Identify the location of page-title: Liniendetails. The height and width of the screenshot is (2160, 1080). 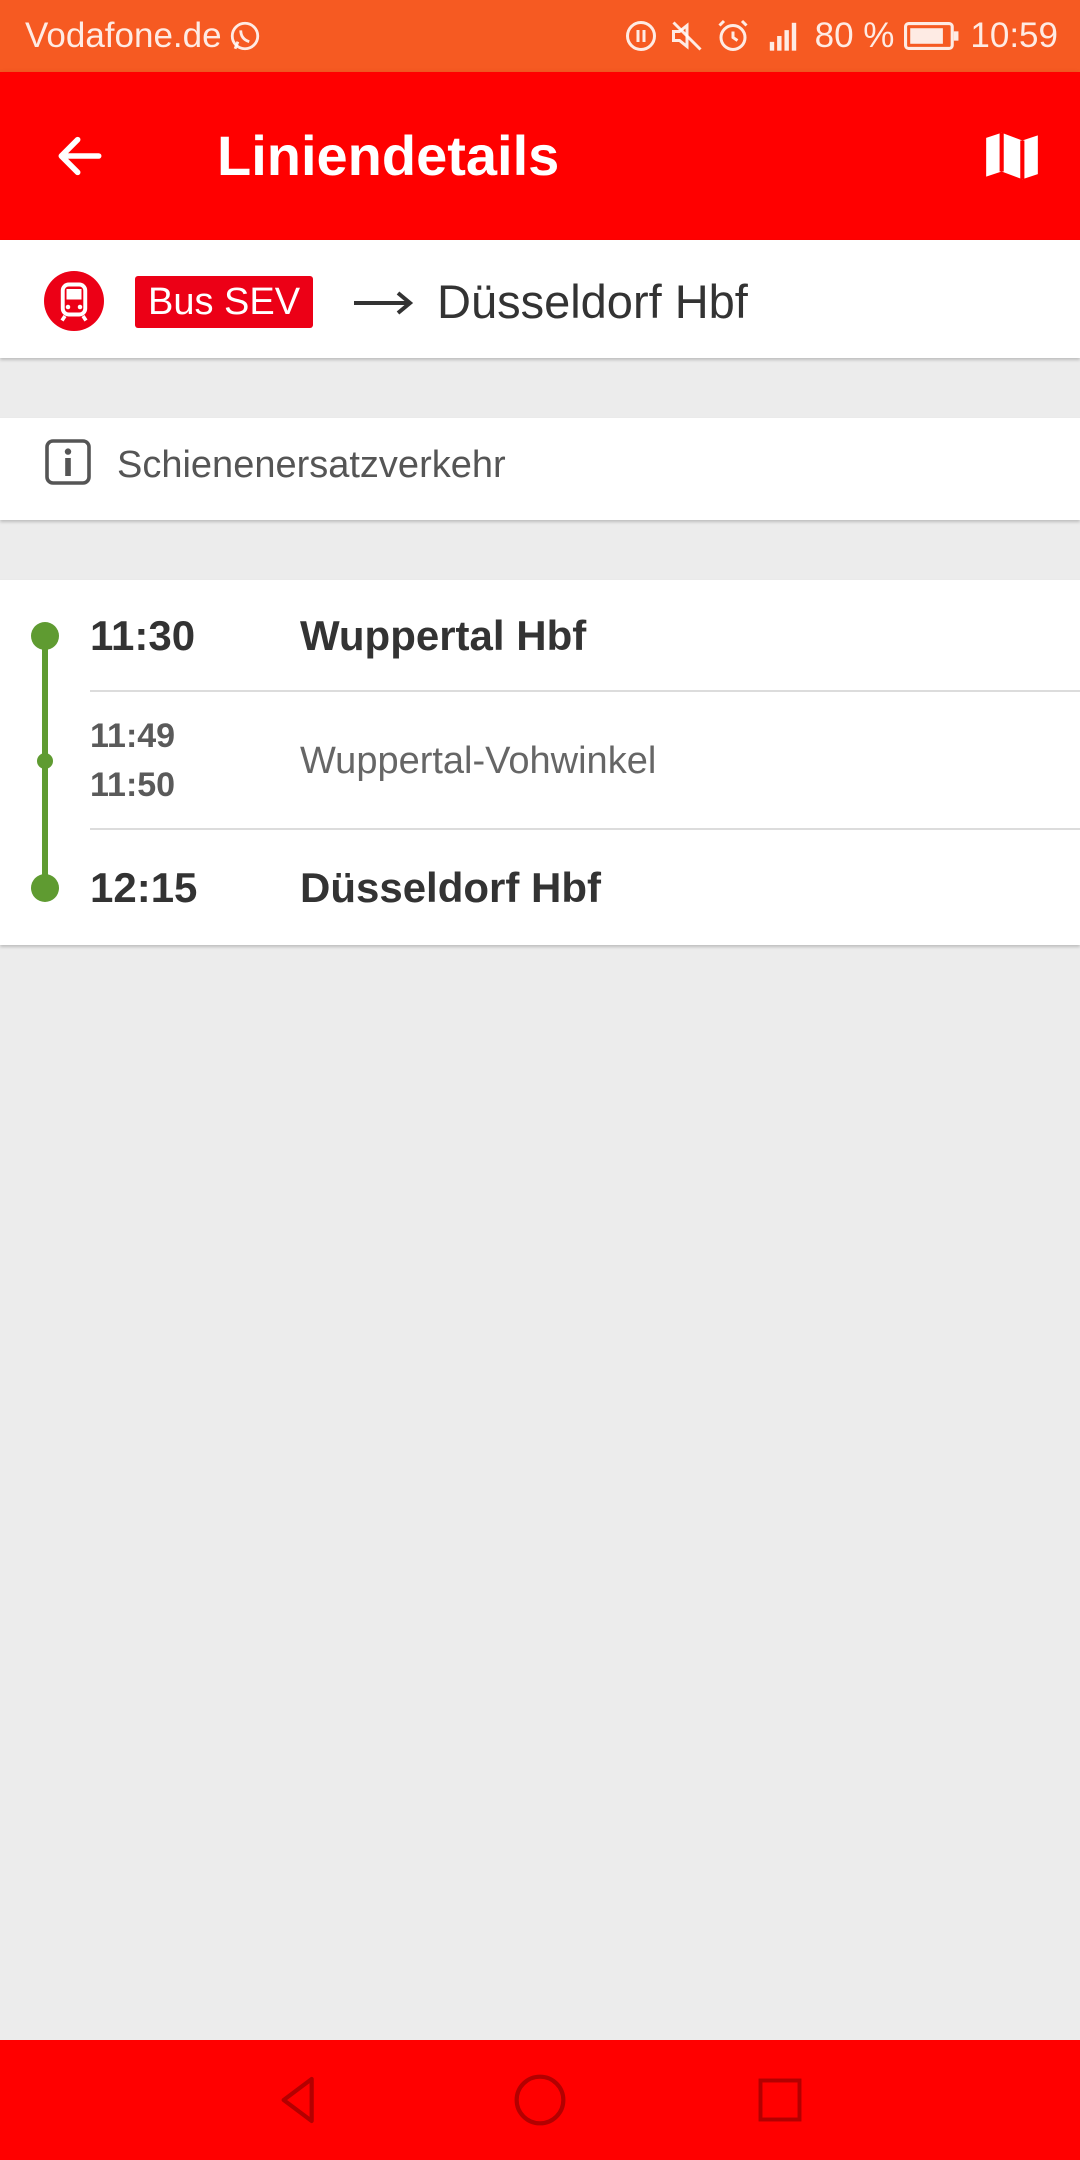
(388, 155).